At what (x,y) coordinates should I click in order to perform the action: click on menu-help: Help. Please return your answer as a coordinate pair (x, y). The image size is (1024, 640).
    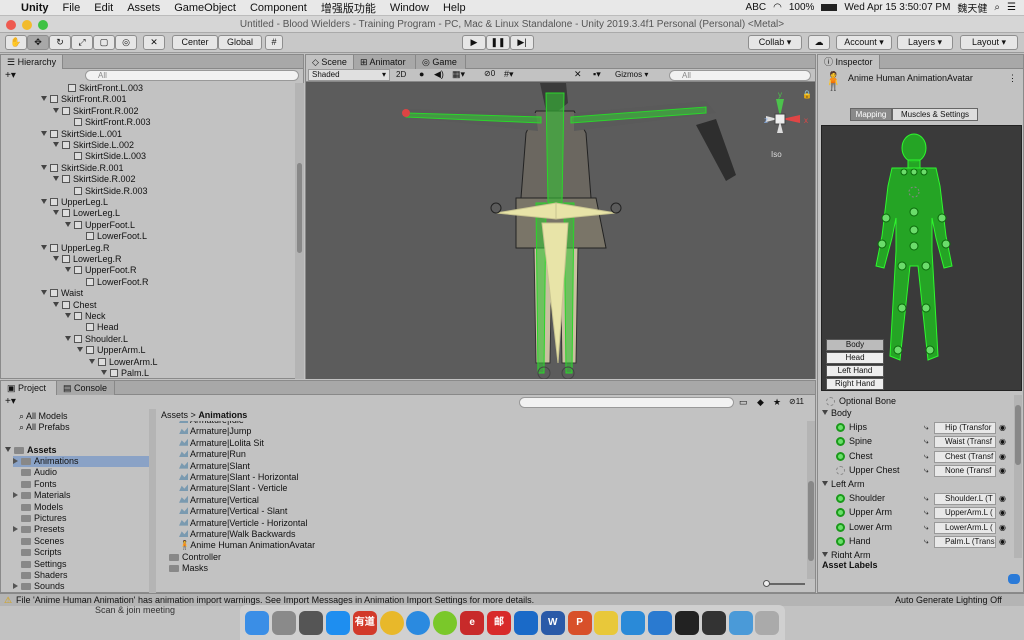
    Looking at the image, I should click on (454, 8).